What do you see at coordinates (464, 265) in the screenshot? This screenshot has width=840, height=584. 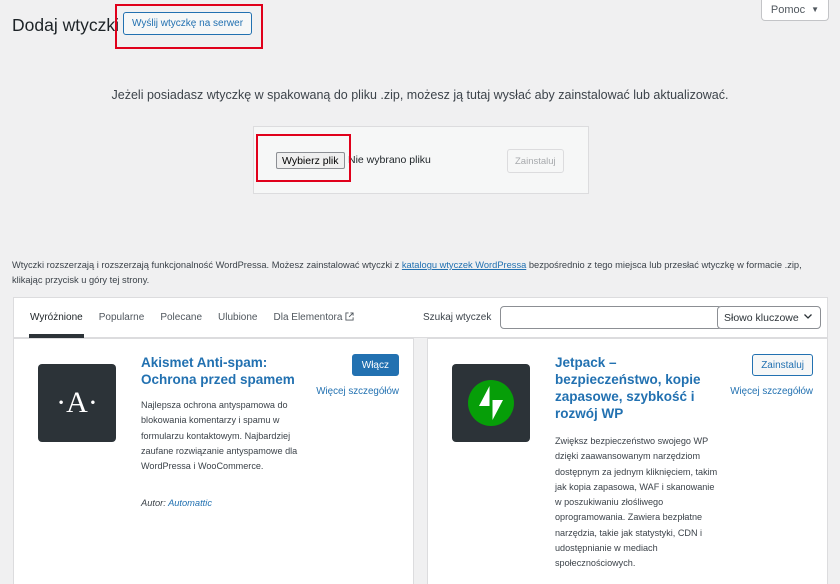 I see `plugin-directory-link: katalogu wtyczek WordPressa` at bounding box center [464, 265].